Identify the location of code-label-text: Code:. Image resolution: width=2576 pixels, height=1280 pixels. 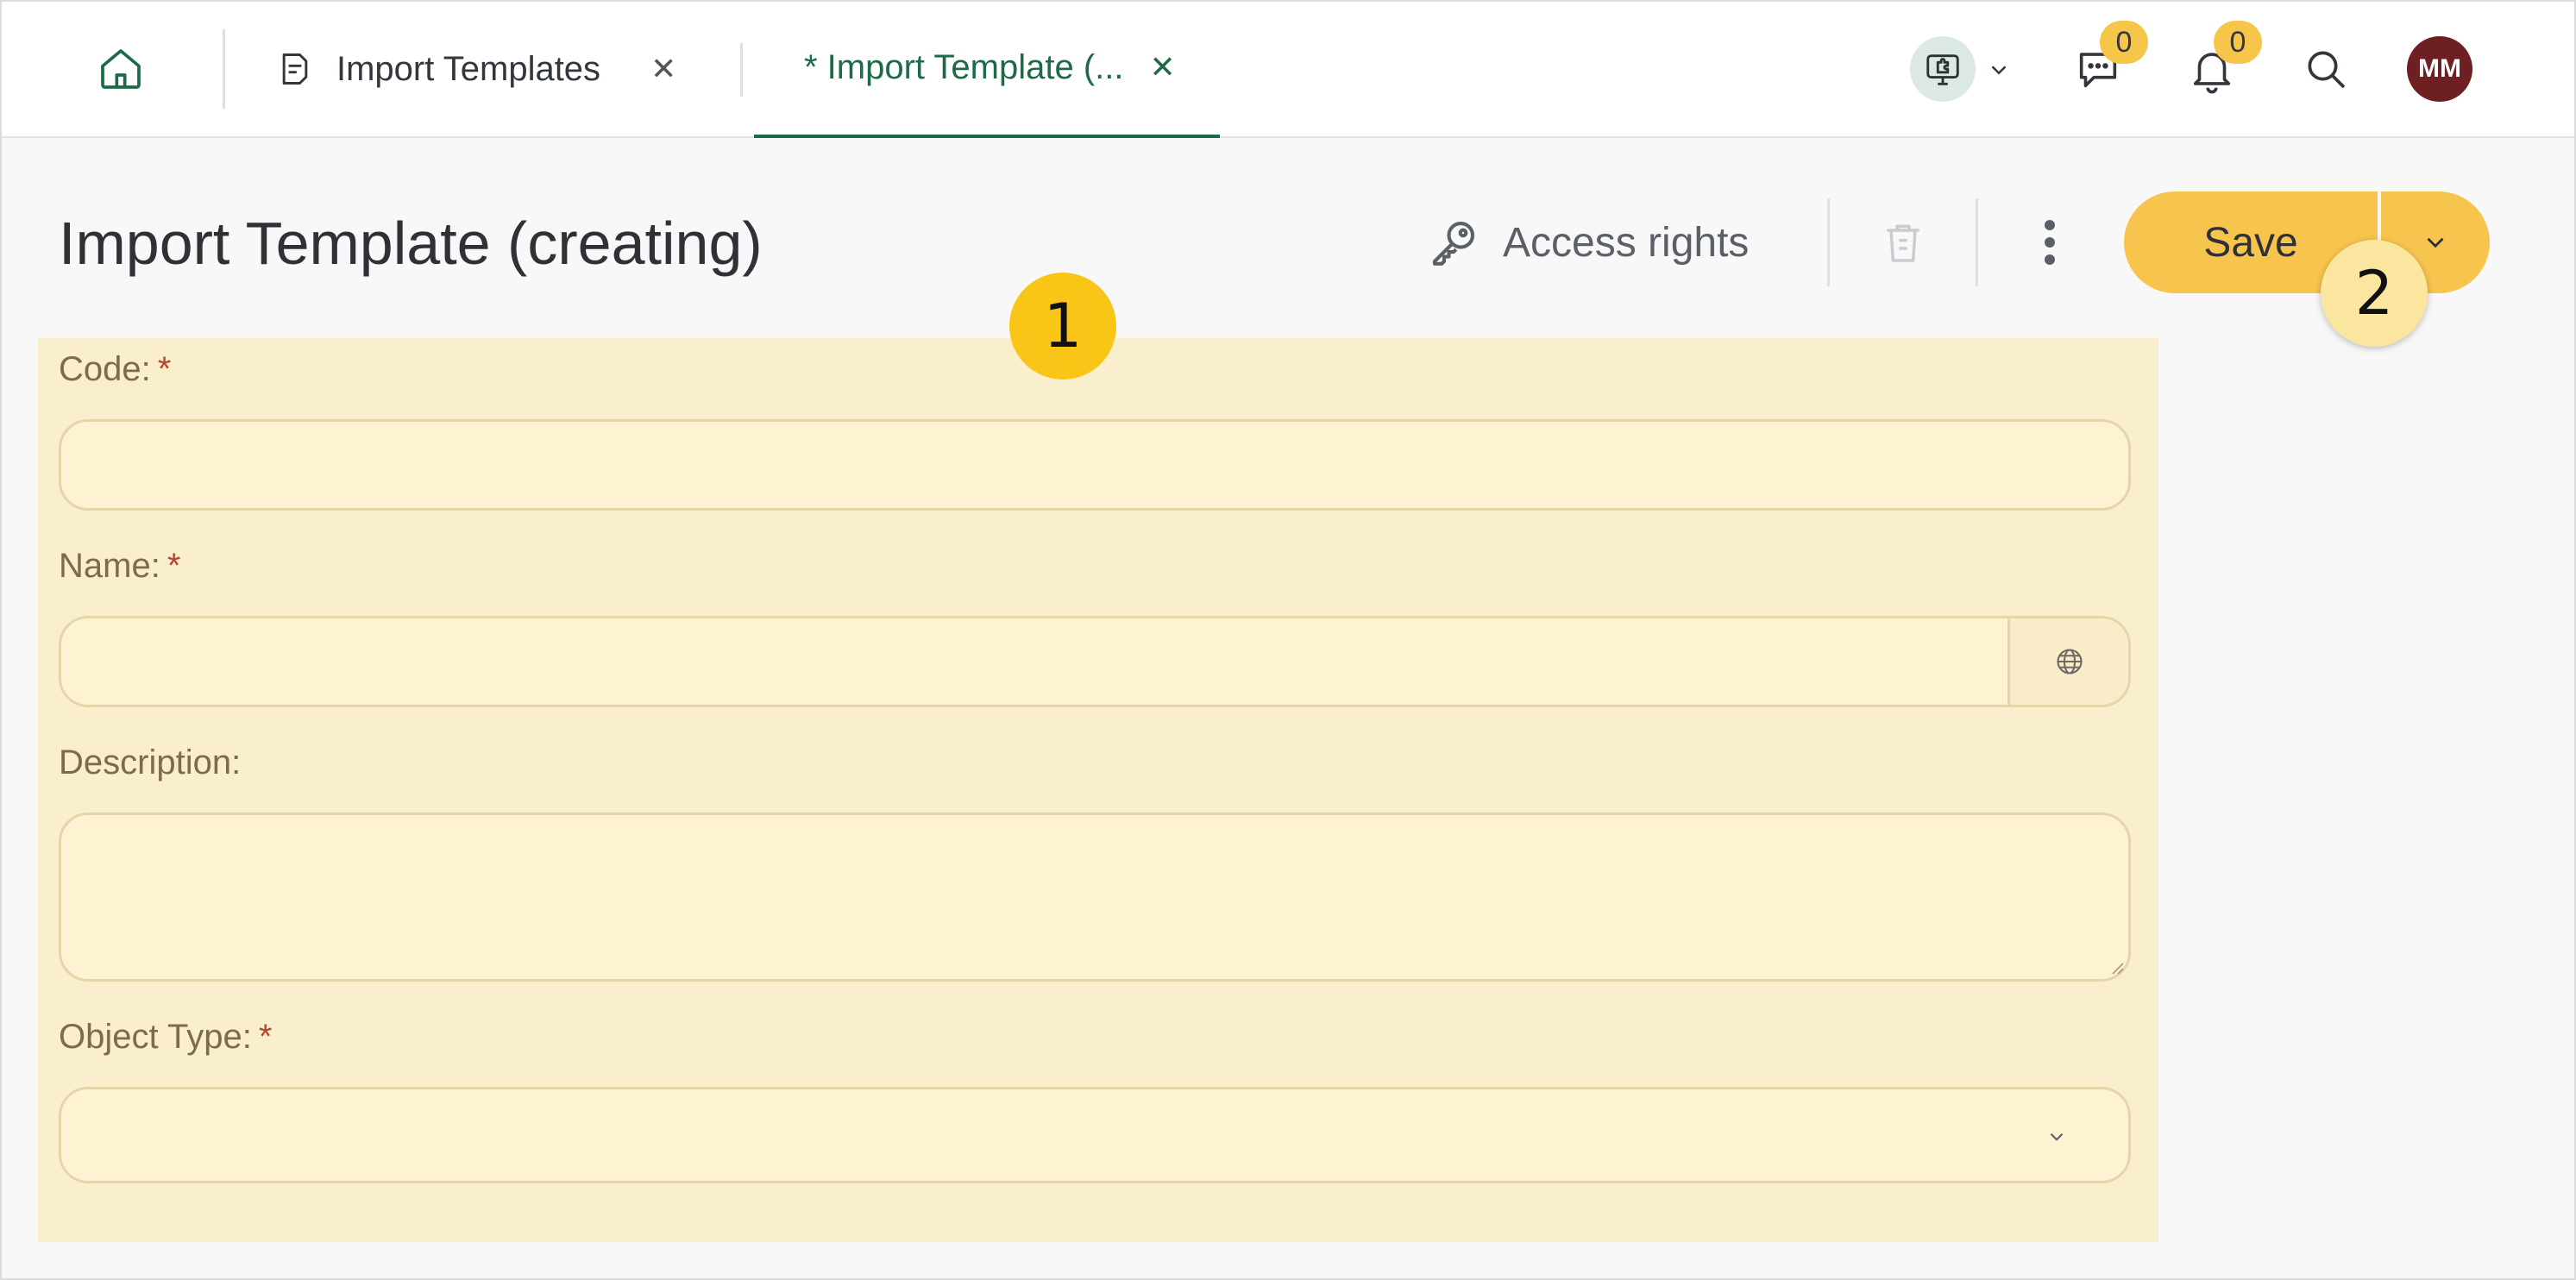
(105, 369).